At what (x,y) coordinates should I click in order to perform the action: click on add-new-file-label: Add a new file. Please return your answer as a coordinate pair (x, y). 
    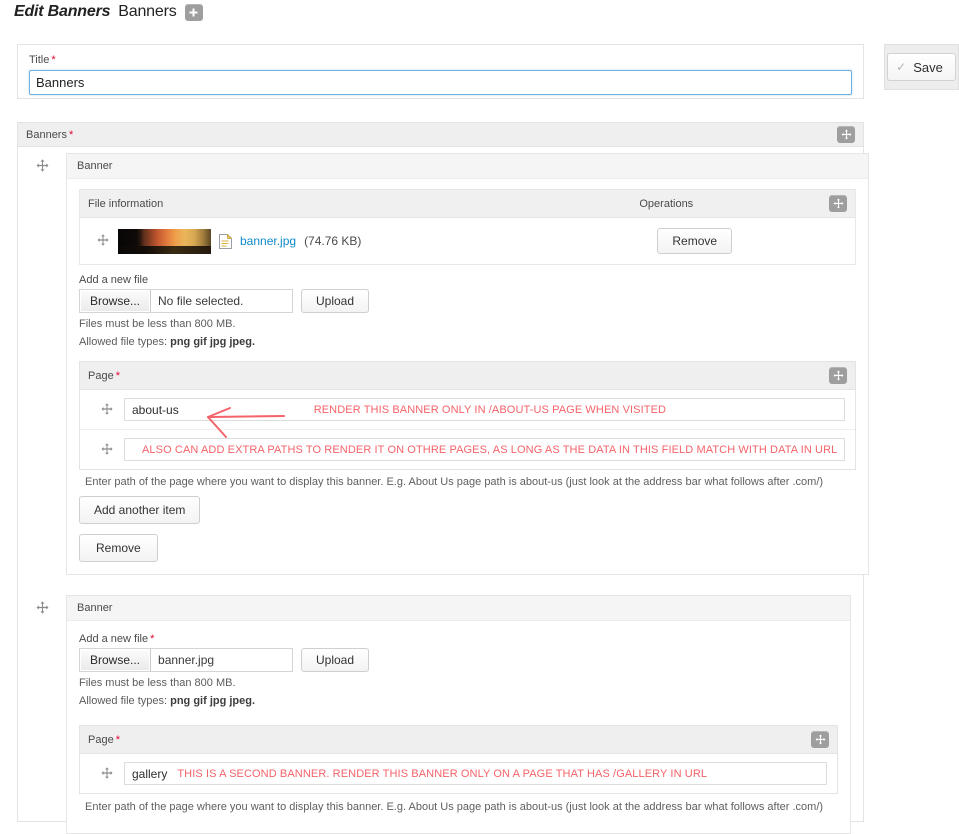
    Looking at the image, I should click on (467, 280).